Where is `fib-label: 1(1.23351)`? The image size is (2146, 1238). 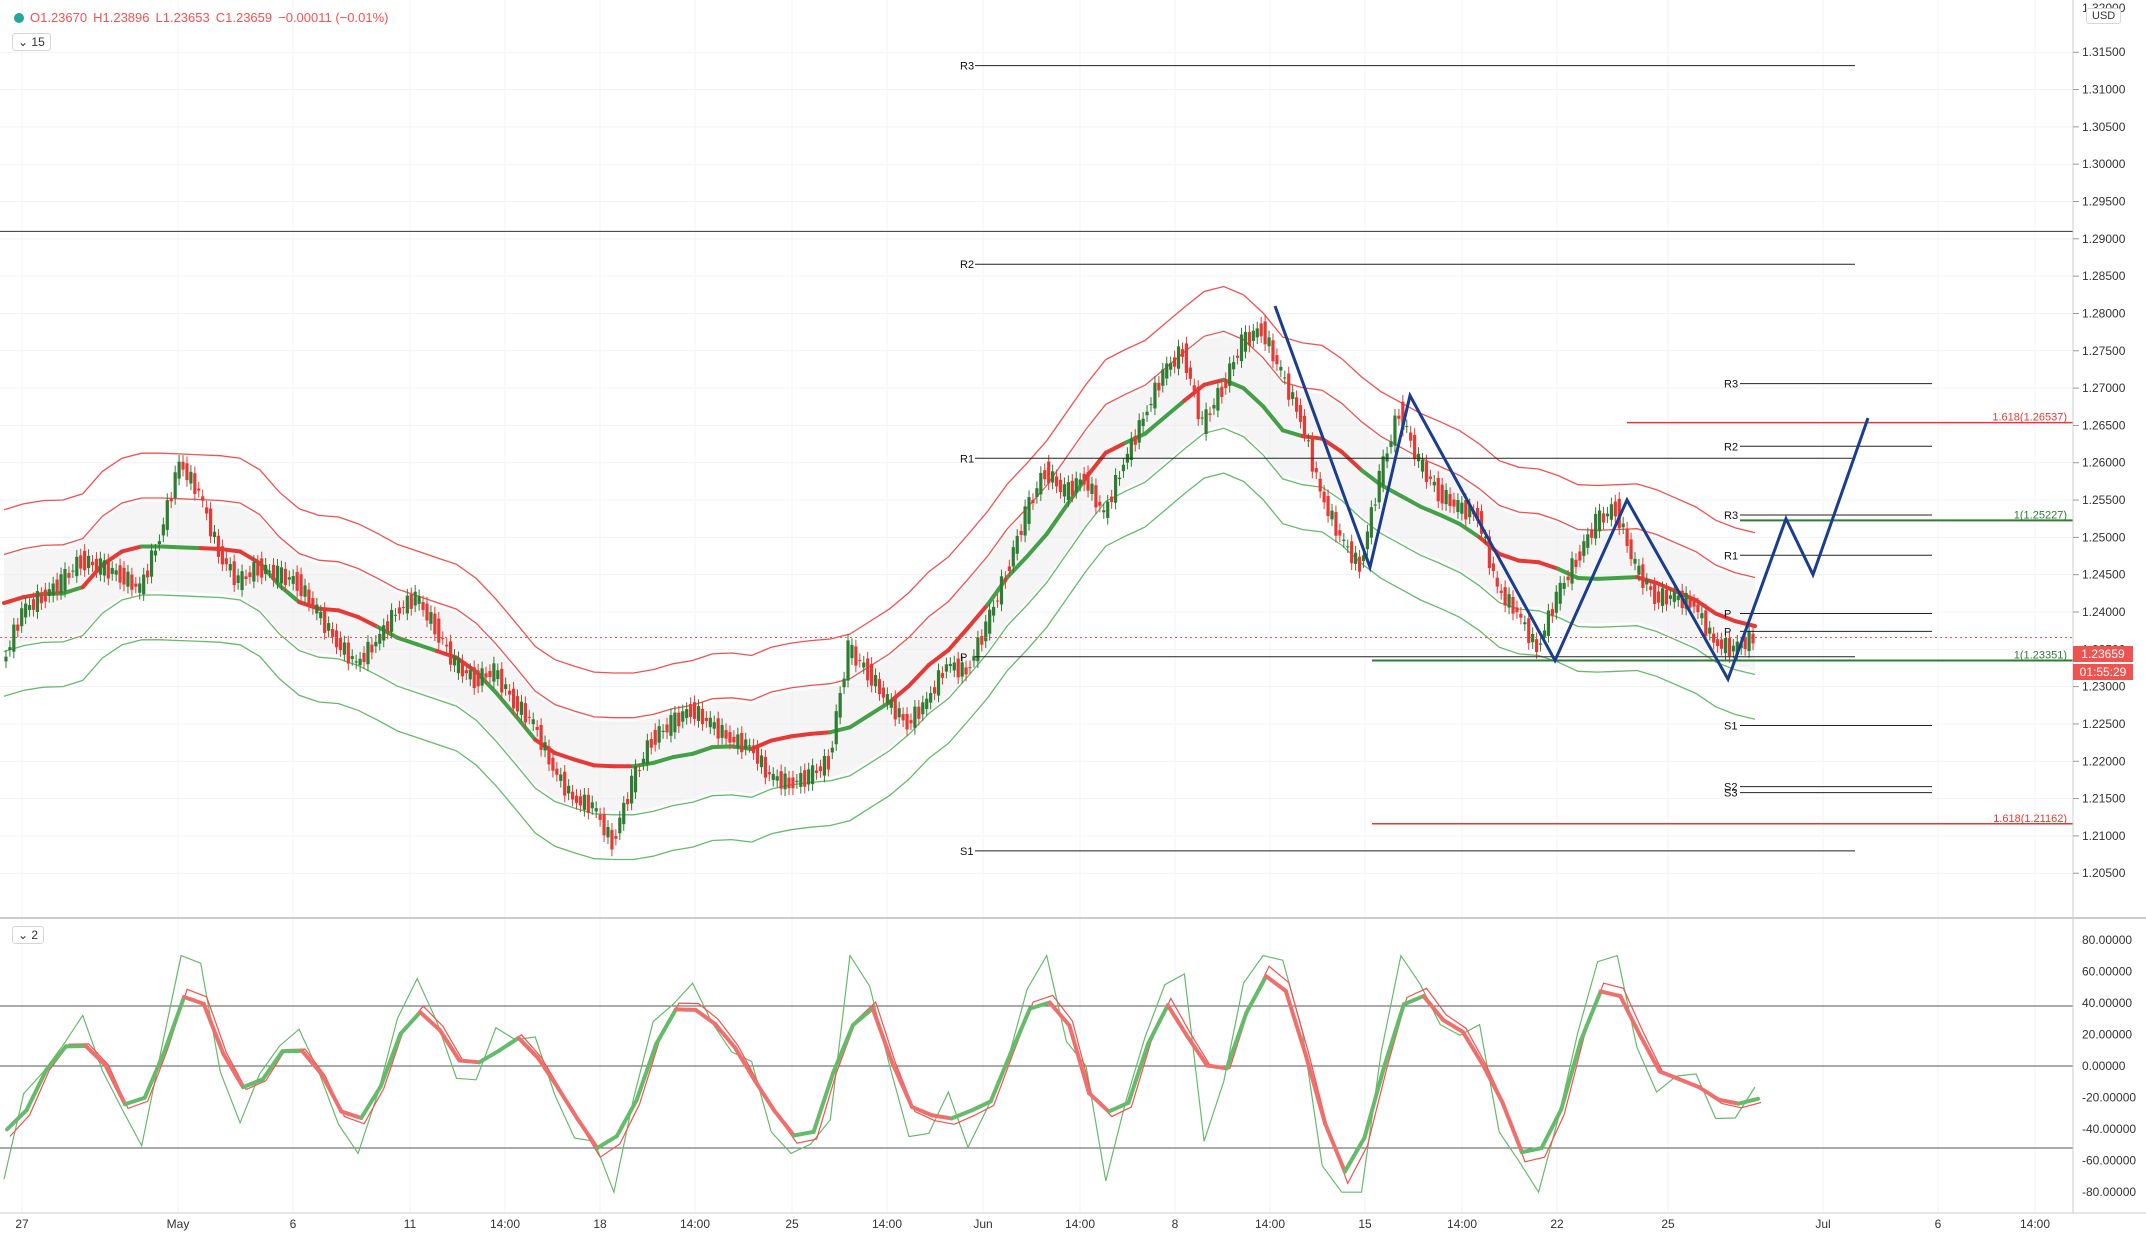 fib-label: 1(1.23351) is located at coordinates (2040, 655).